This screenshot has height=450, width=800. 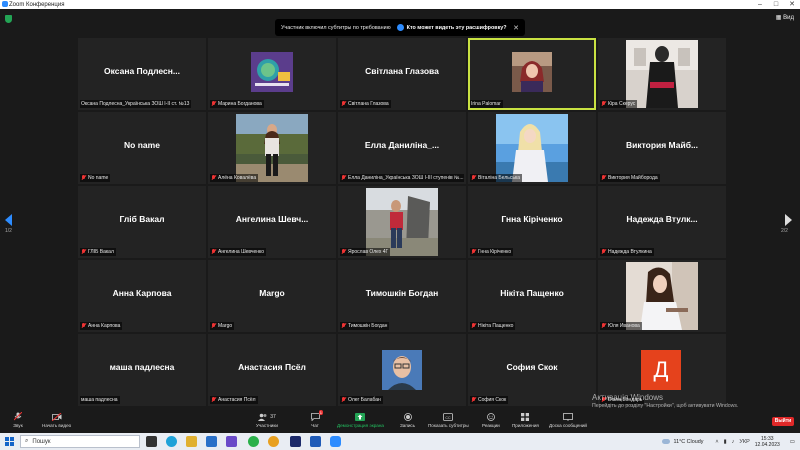 What do you see at coordinates (767, 442) in the screenshot?
I see `clock: 15:33 12.04.2023` at bounding box center [767, 442].